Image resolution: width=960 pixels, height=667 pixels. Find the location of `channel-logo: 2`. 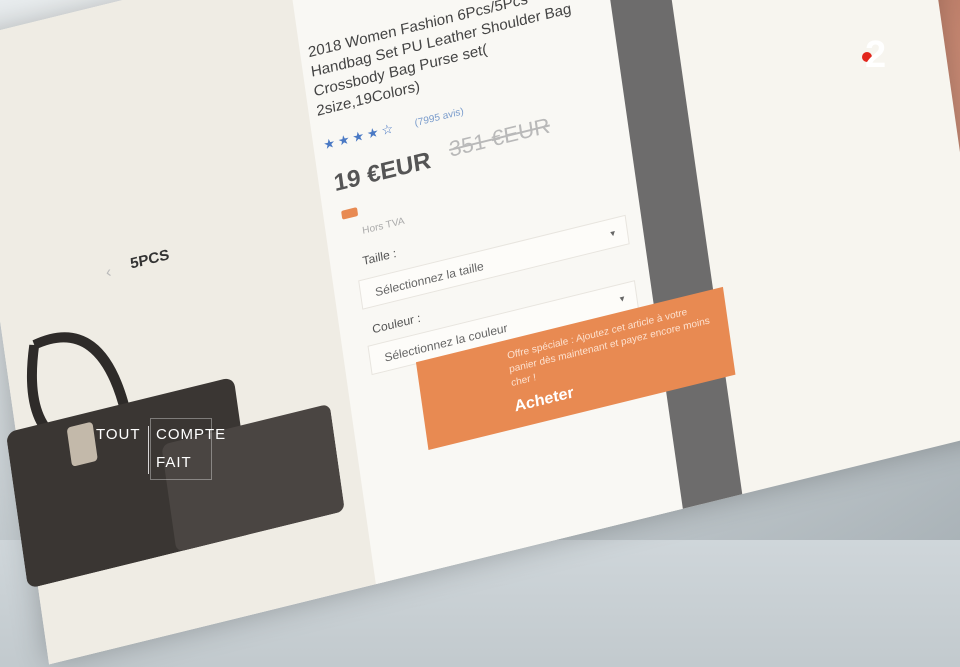

channel-logo: 2 is located at coordinates (876, 55).